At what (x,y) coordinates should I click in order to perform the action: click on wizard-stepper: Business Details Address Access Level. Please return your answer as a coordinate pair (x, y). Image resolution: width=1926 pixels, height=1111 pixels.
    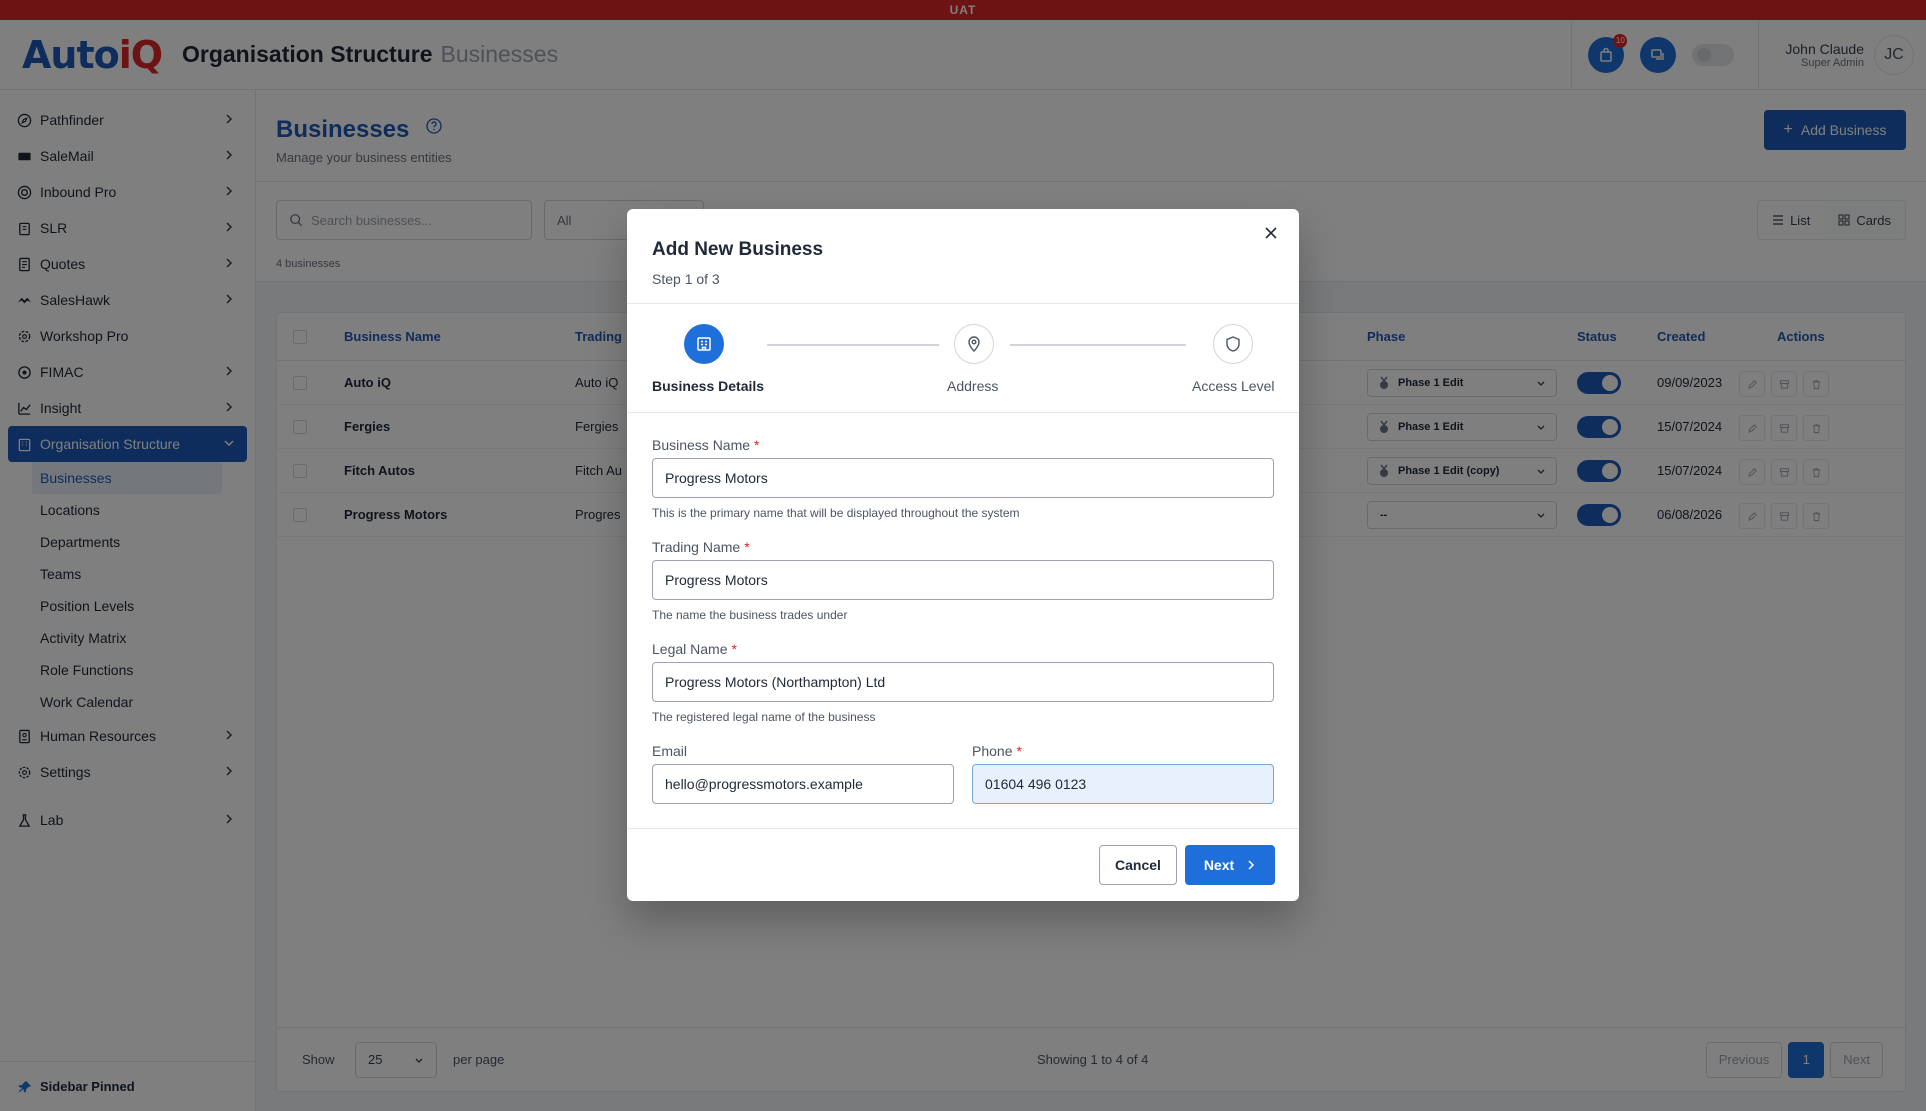
    Looking at the image, I should click on (963, 358).